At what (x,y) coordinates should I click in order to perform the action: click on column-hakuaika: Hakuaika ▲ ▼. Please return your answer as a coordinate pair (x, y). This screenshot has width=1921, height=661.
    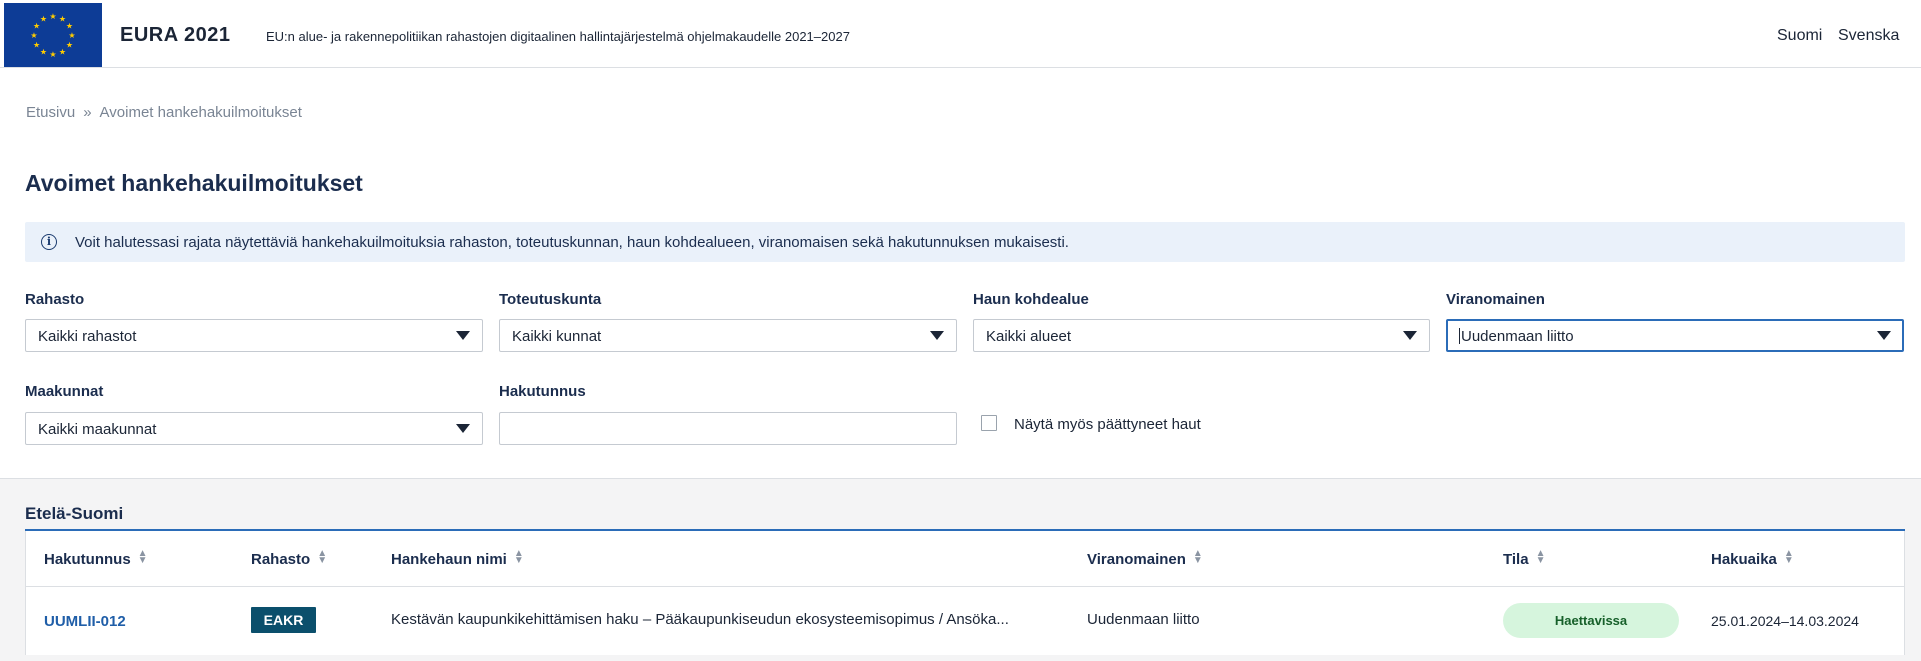
    Looking at the image, I should click on (1752, 558).